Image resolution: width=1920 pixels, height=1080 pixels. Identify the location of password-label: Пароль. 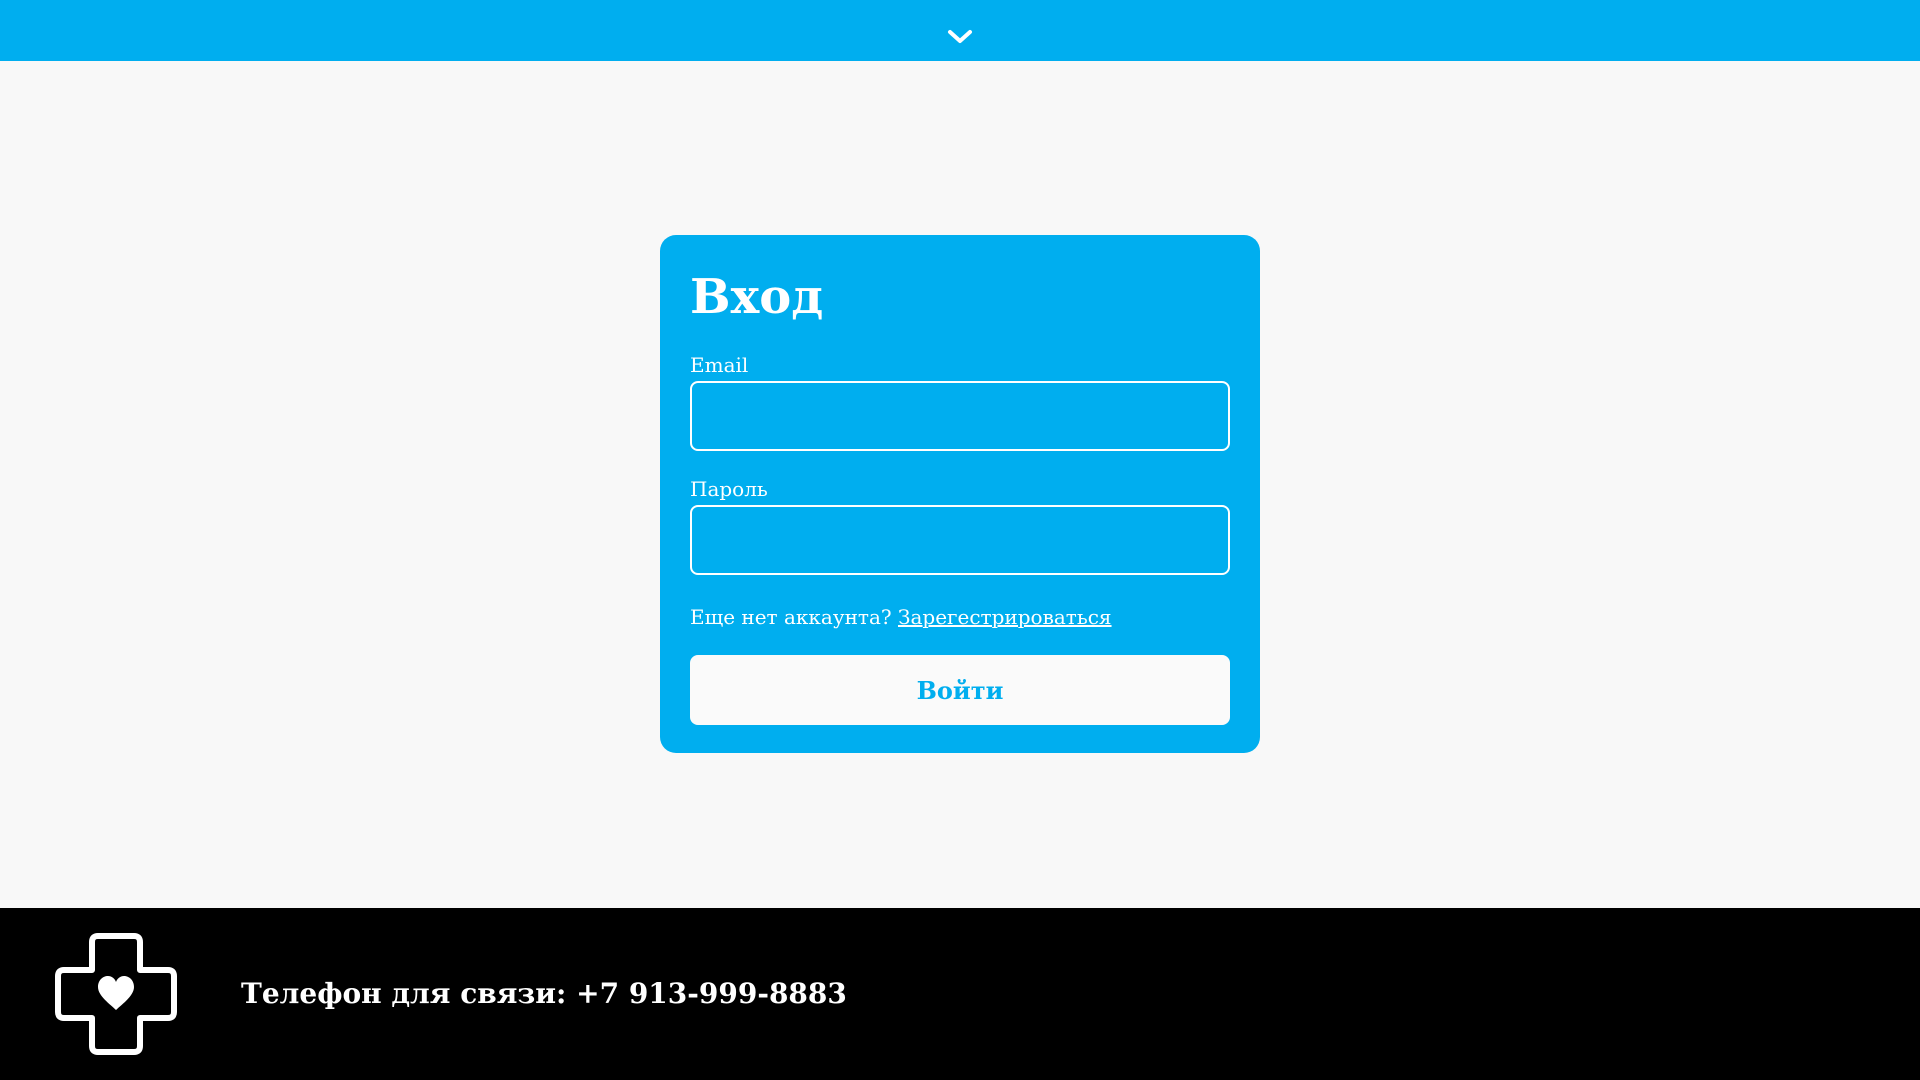
(729, 489).